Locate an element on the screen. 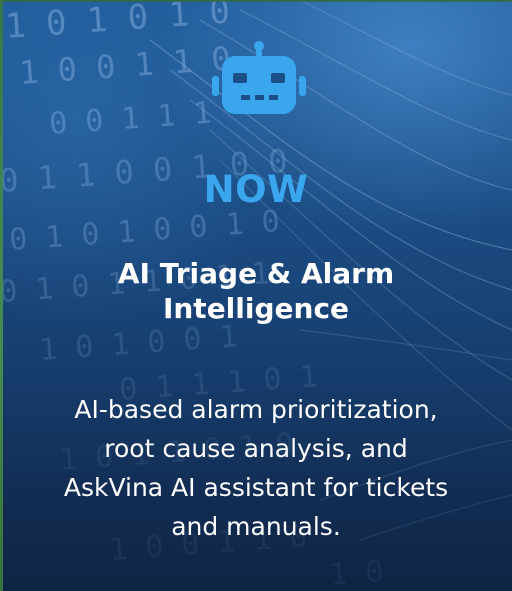 The width and height of the screenshot is (512, 591). card-description-line: AI-based alarm prioritization, is located at coordinates (256, 409).